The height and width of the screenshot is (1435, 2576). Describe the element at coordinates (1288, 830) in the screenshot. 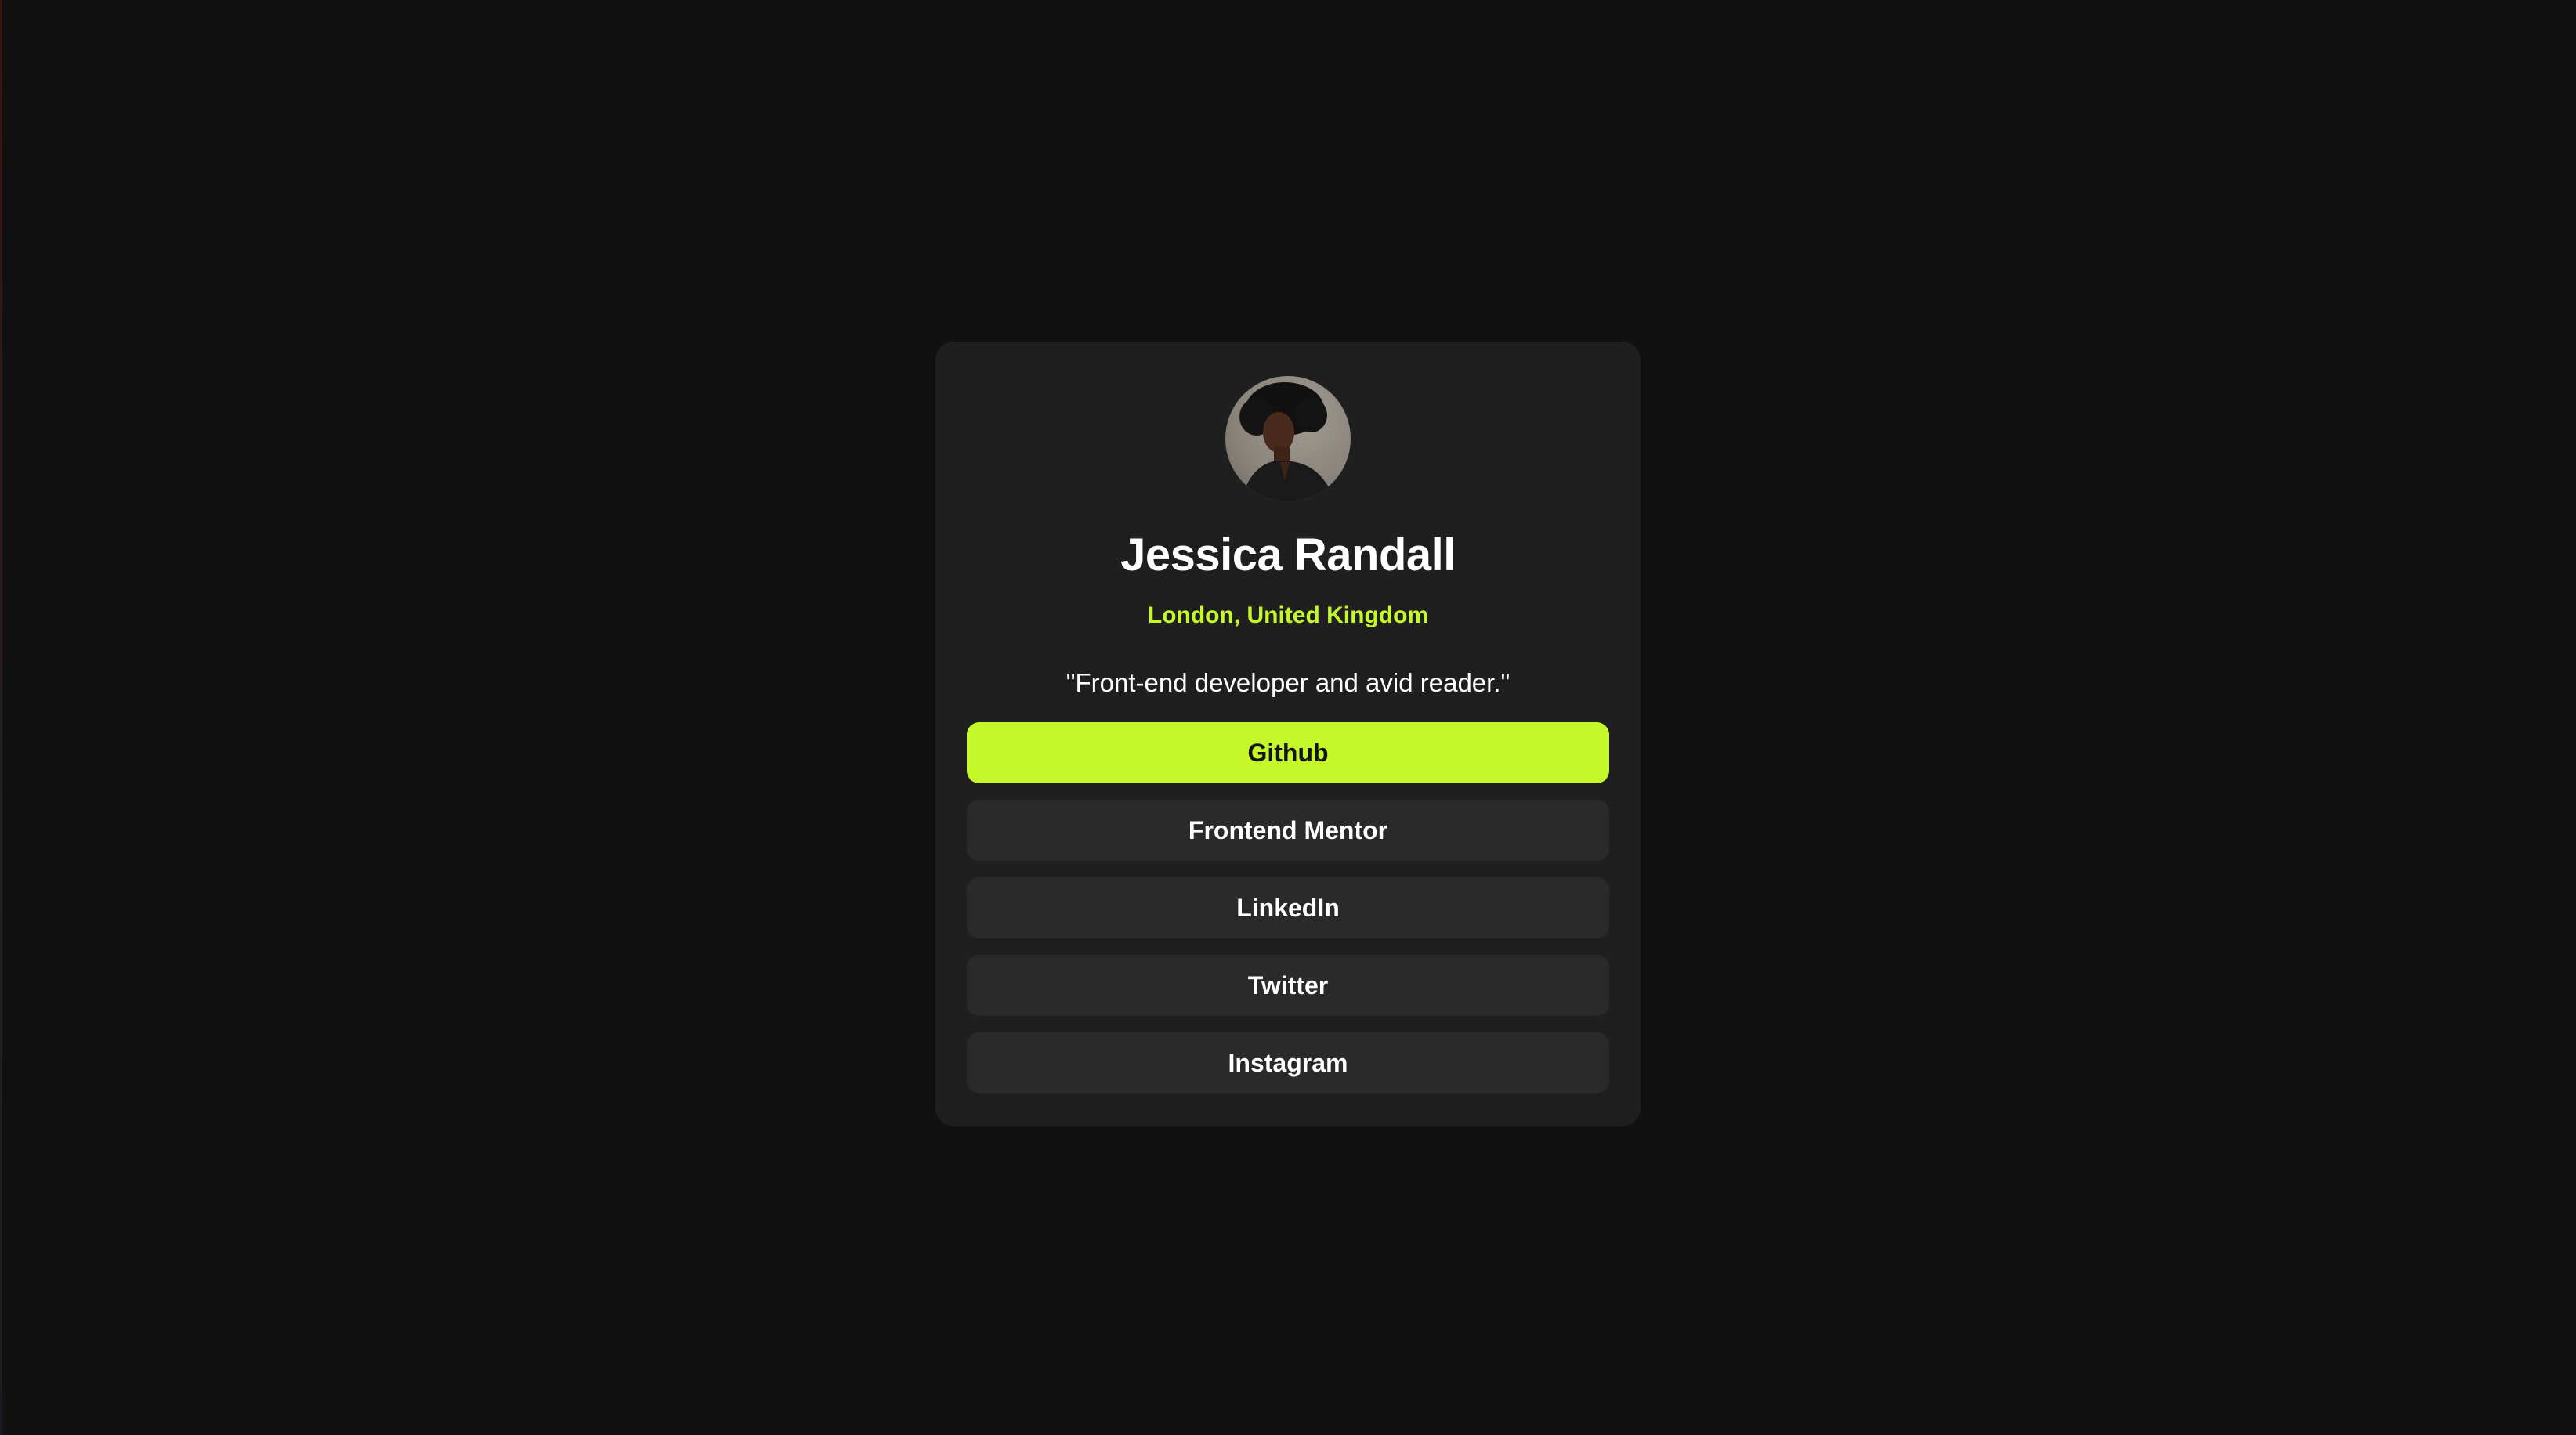

I see `frontend-mentor-link-button: Frontend Mentor` at that location.